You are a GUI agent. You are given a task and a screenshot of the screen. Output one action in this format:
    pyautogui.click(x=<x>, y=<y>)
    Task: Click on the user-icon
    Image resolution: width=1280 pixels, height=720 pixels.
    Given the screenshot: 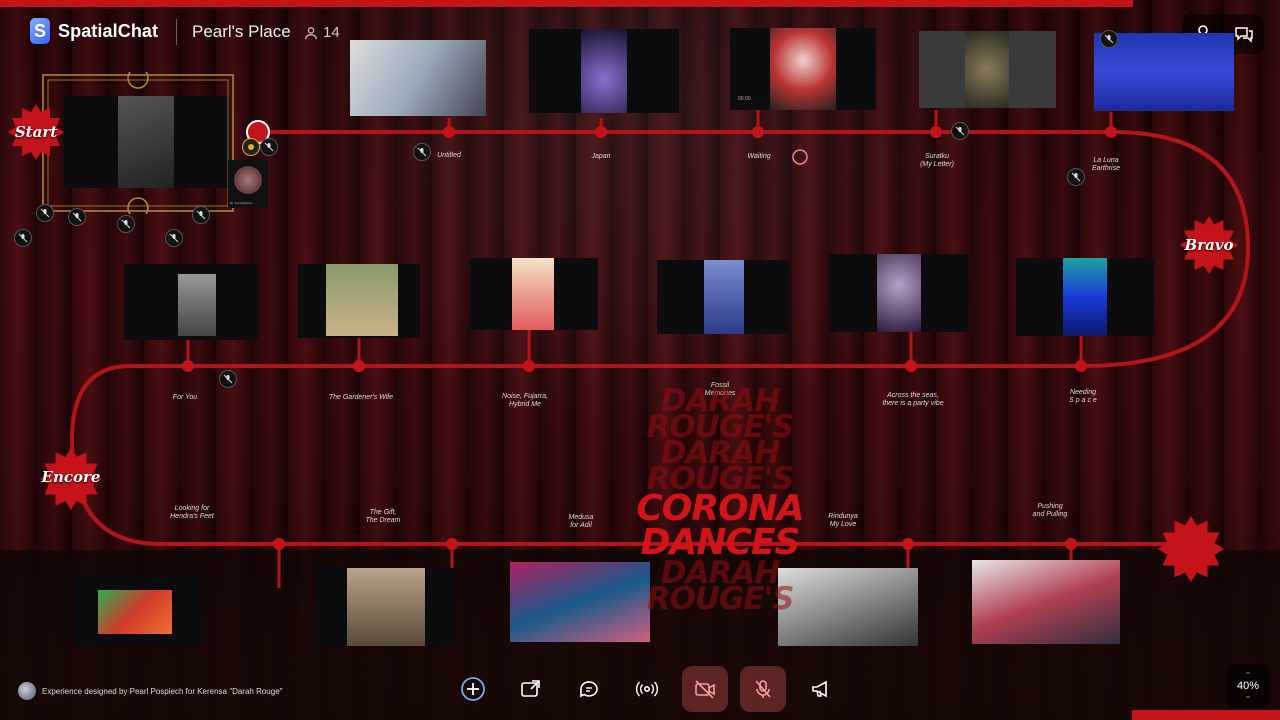 What is the action you would take?
    pyautogui.click(x=311, y=32)
    